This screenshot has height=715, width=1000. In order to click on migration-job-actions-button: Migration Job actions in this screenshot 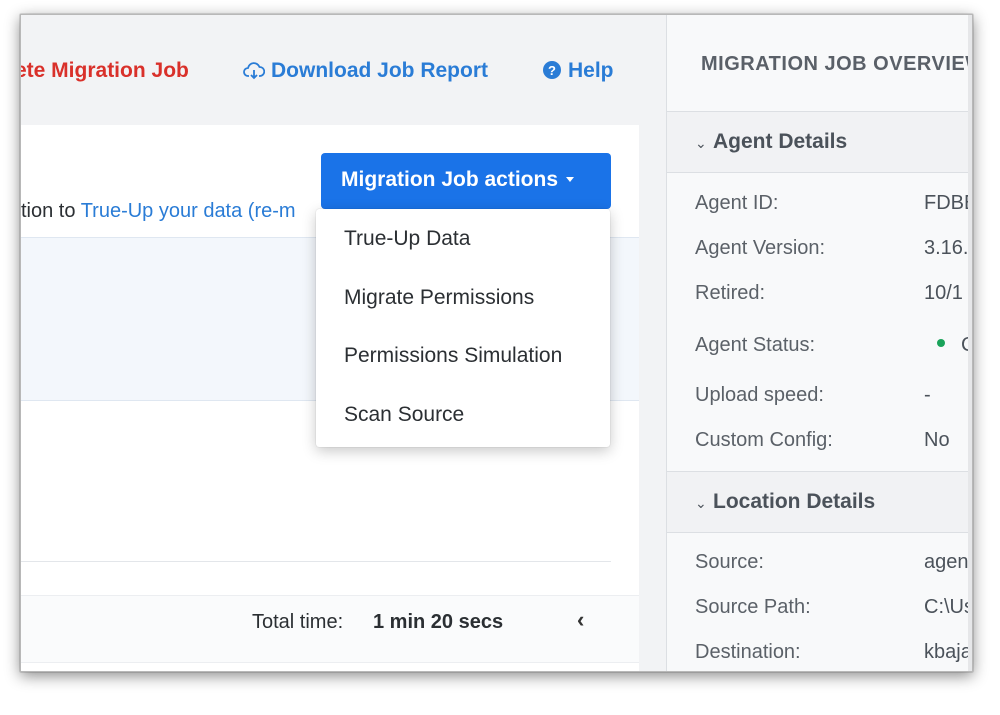, I will do `click(466, 181)`.